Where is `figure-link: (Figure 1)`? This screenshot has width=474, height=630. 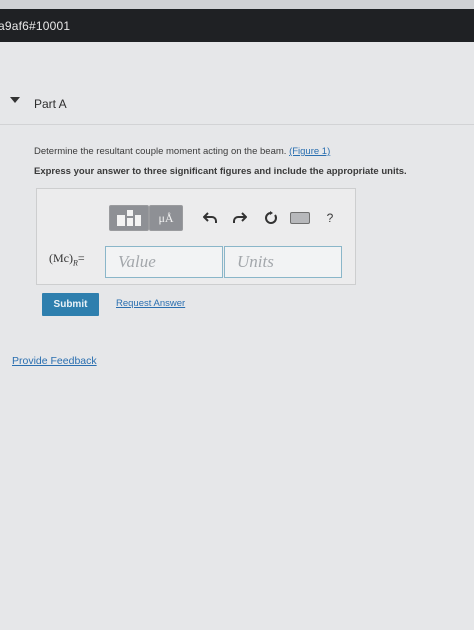 figure-link: (Figure 1) is located at coordinates (309, 151).